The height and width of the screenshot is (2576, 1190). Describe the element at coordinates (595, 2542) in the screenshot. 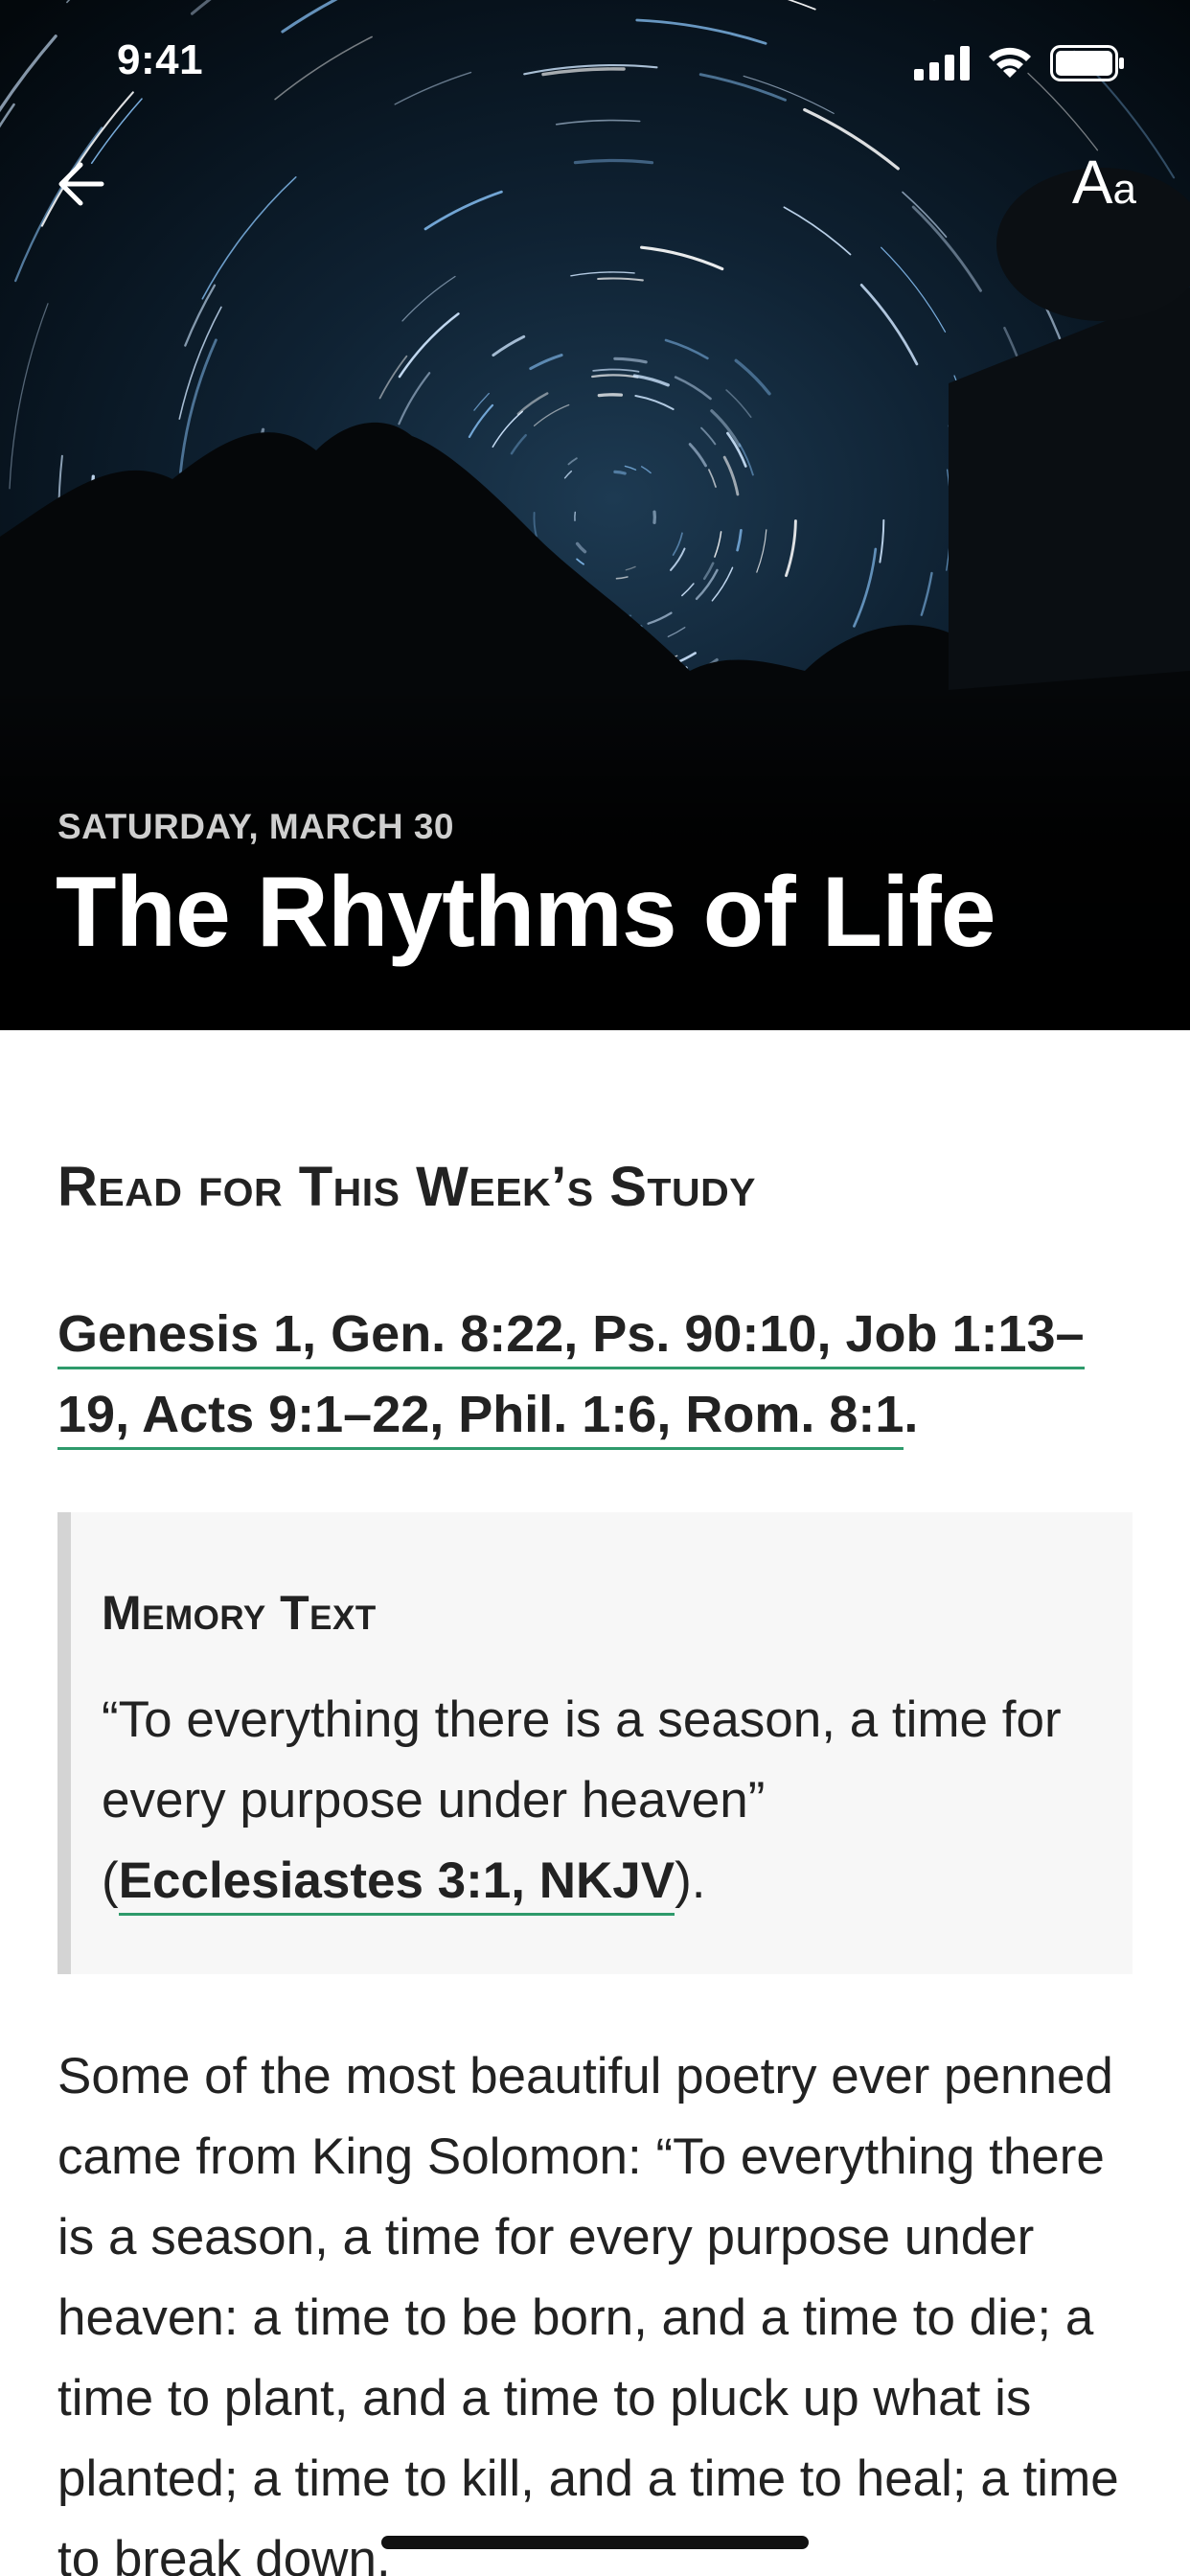

I see `home-indicator` at that location.